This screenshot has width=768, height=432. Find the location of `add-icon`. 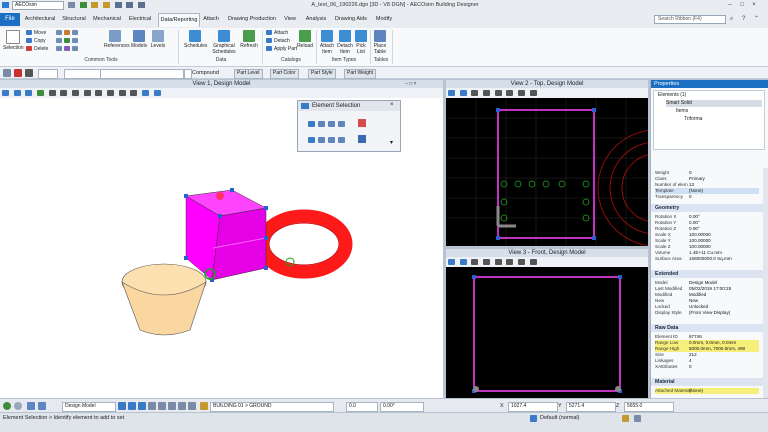

add-icon is located at coordinates (321, 140).